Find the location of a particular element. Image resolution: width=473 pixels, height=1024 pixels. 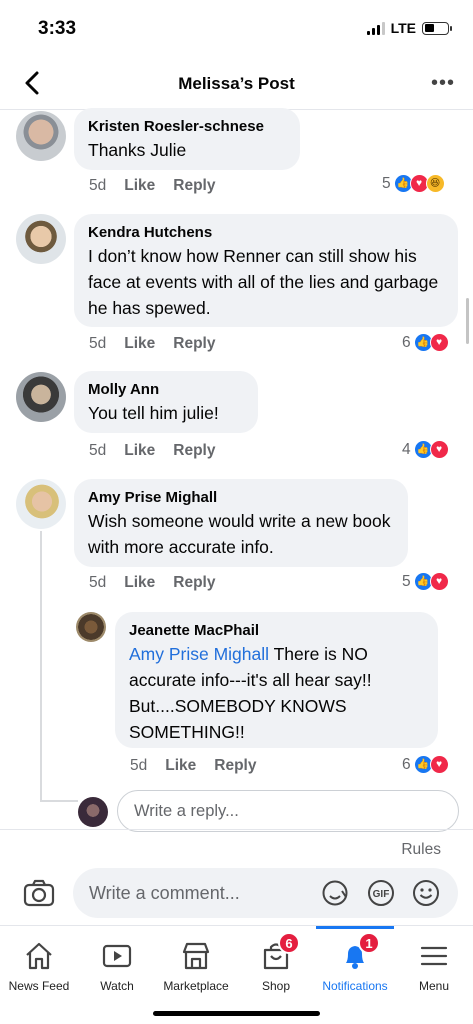

more-icon: ••• is located at coordinates (443, 83).